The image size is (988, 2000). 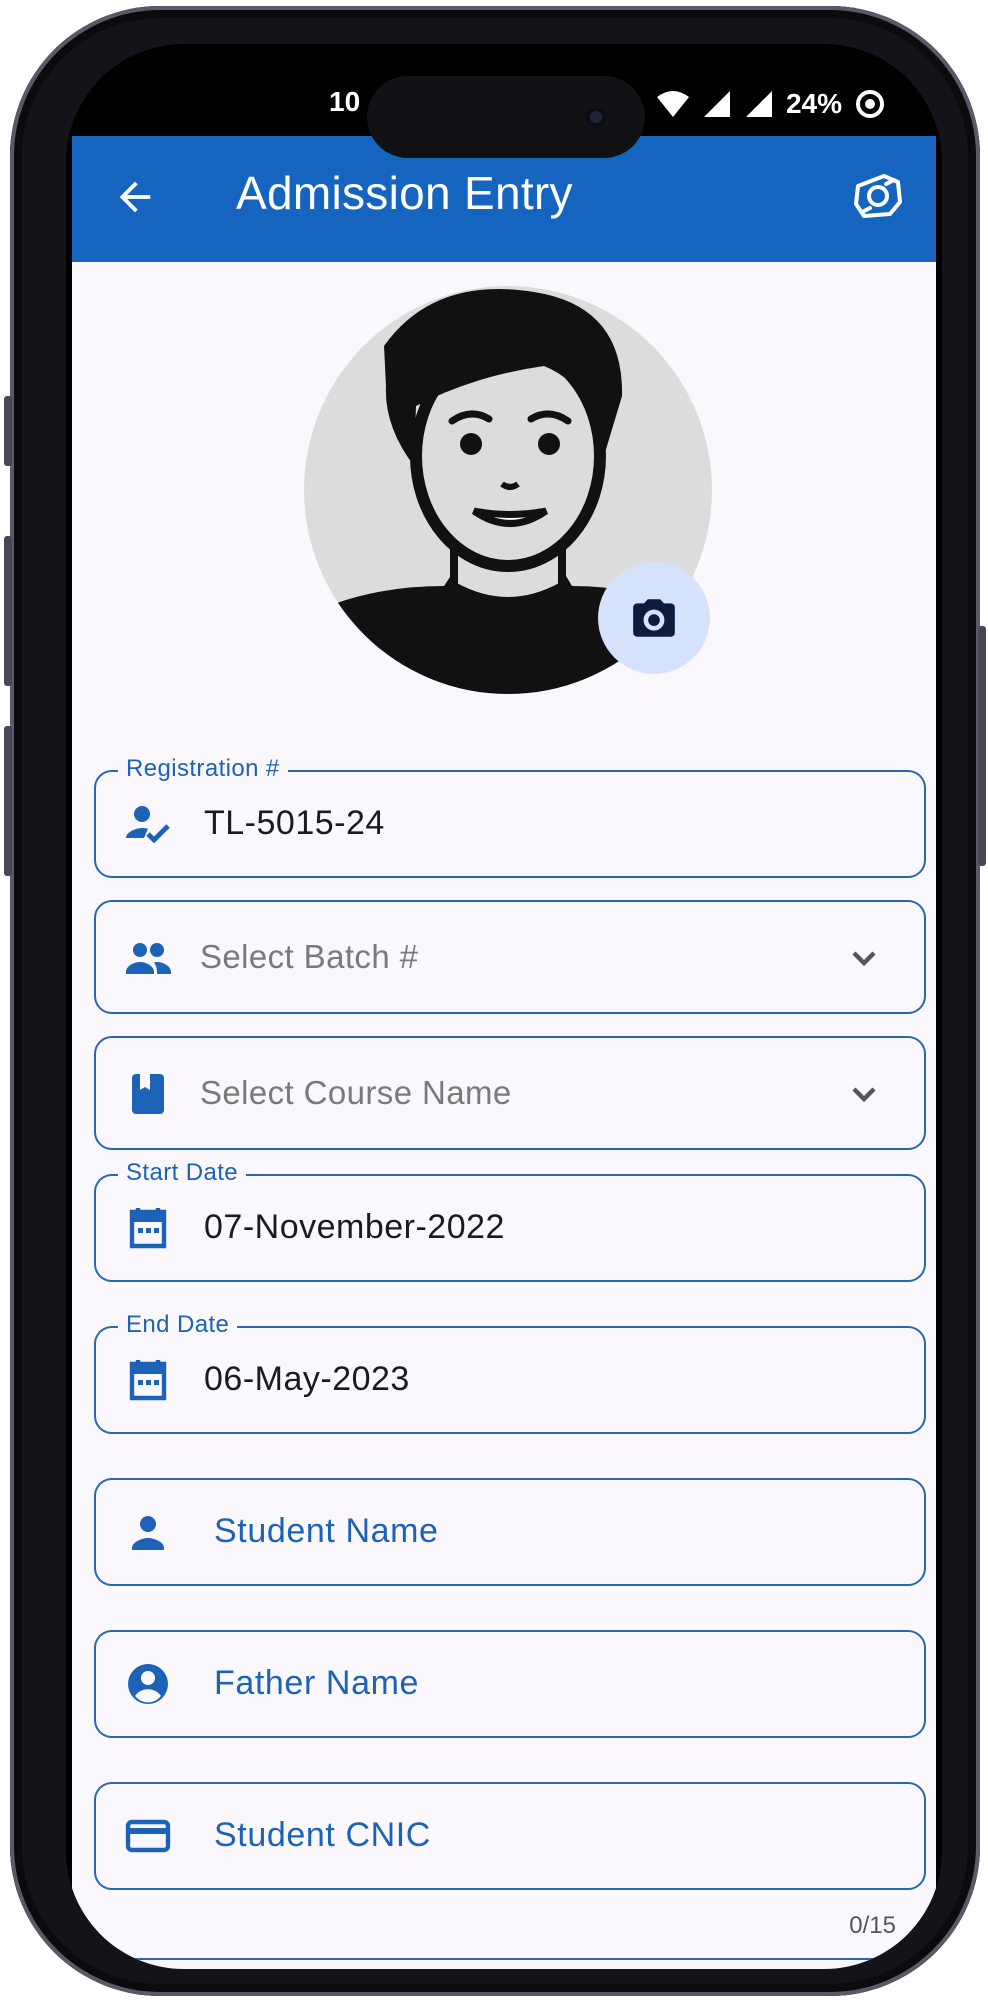 I want to click on course-dropdown: Select Course Name, so click(x=510, y=1093).